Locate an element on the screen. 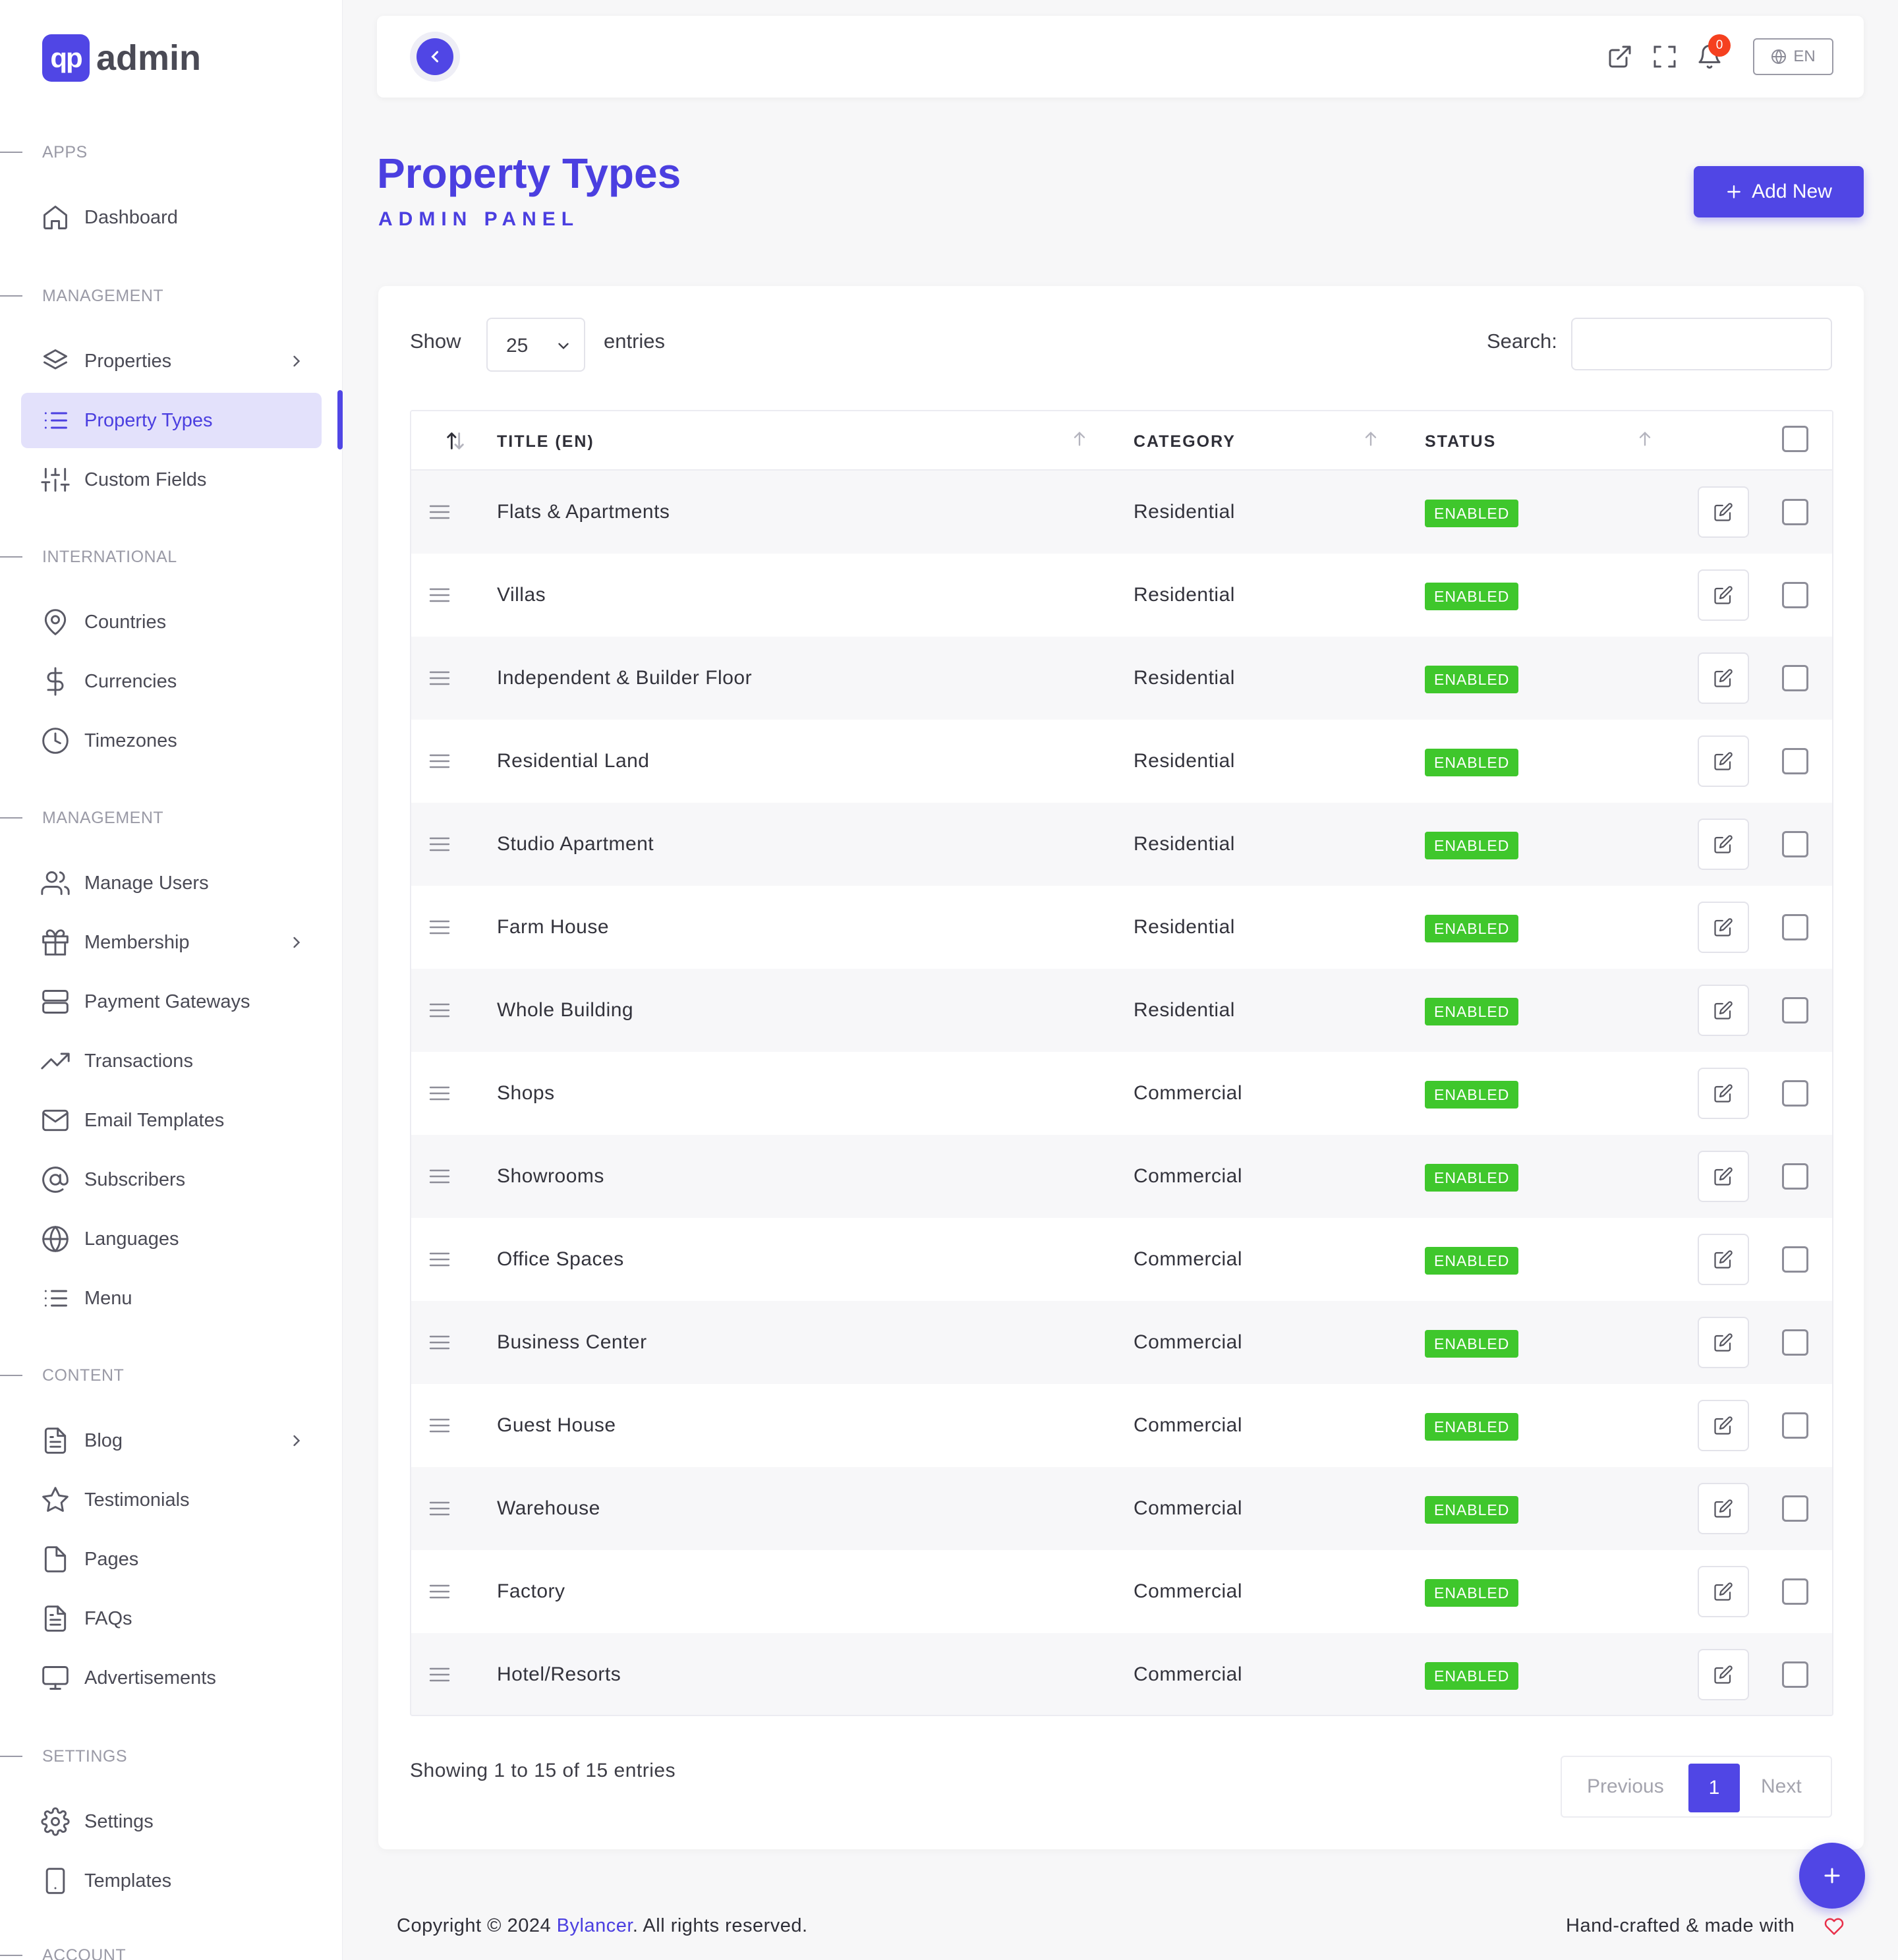 Image resolution: width=1898 pixels, height=1960 pixels. sidebar-item-testimonials: Testimonials is located at coordinates (171, 1500).